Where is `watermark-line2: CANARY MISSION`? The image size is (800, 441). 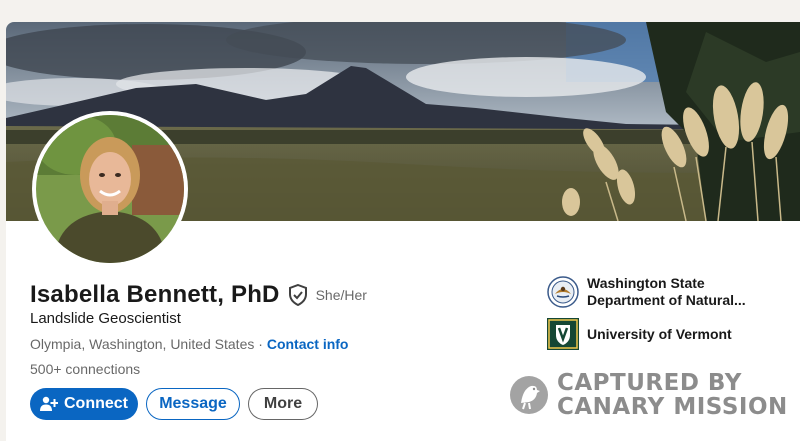
watermark-line2: CANARY MISSION is located at coordinates (672, 407).